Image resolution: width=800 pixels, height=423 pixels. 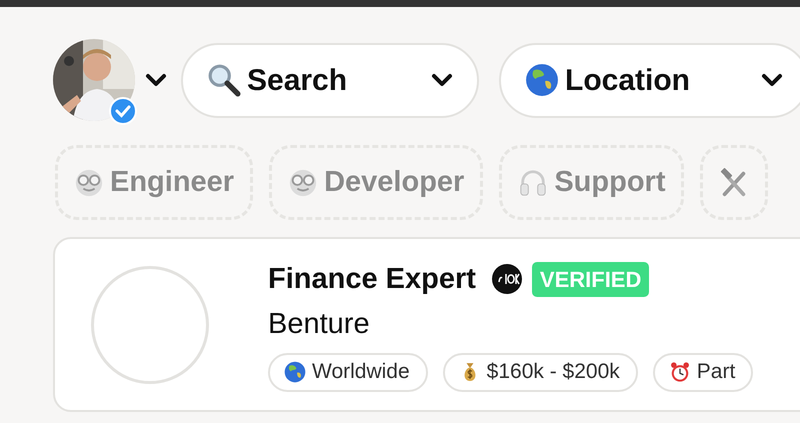 I want to click on logo-icon, so click(x=507, y=279).